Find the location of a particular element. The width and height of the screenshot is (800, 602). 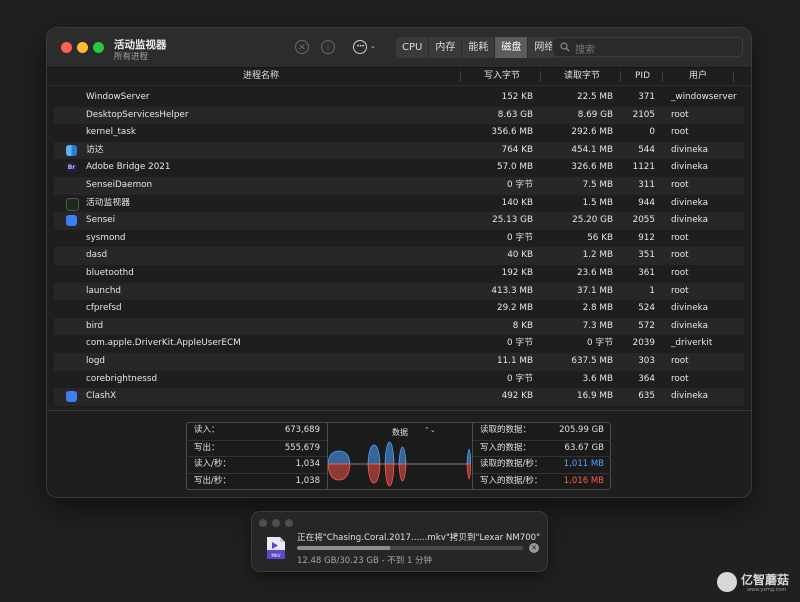

stat-label: 写入的数据/秒： is located at coordinates (511, 480).